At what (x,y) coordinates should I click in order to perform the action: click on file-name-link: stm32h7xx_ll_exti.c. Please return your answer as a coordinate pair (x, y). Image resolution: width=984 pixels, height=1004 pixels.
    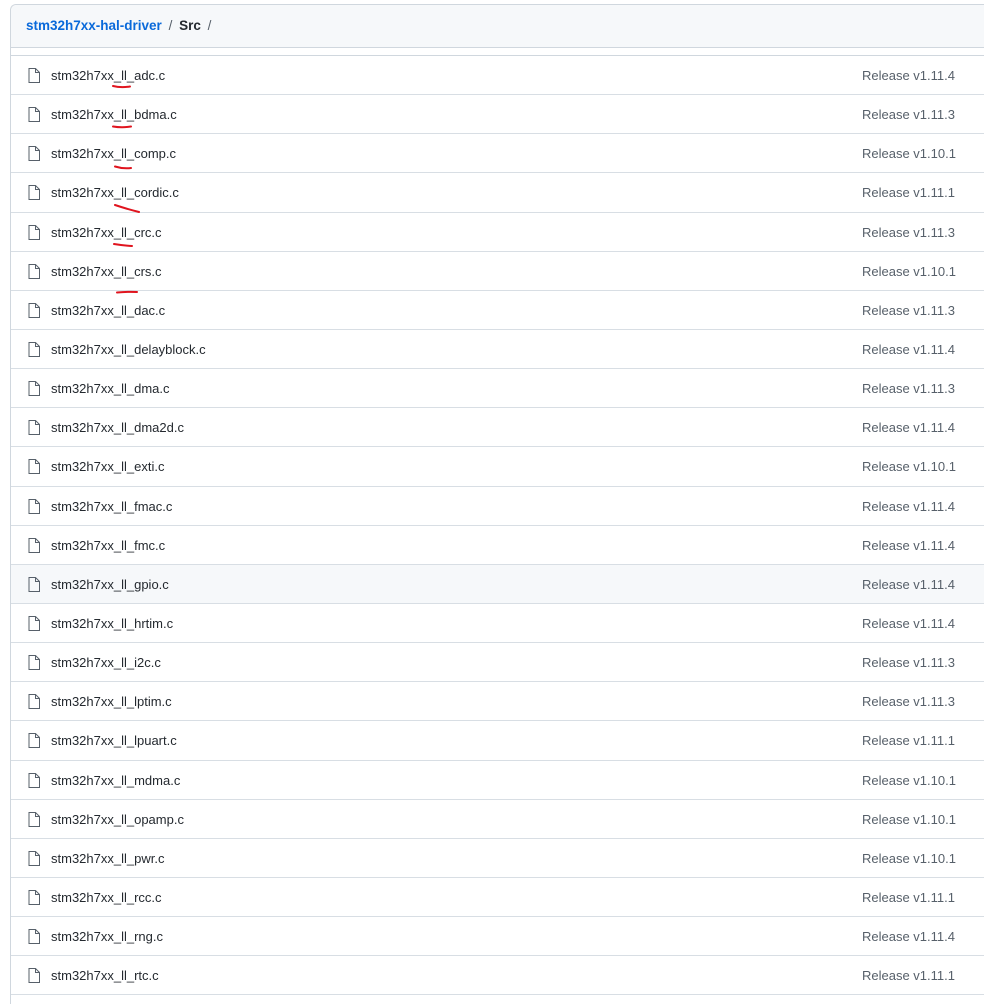
    Looking at the image, I should click on (107, 466).